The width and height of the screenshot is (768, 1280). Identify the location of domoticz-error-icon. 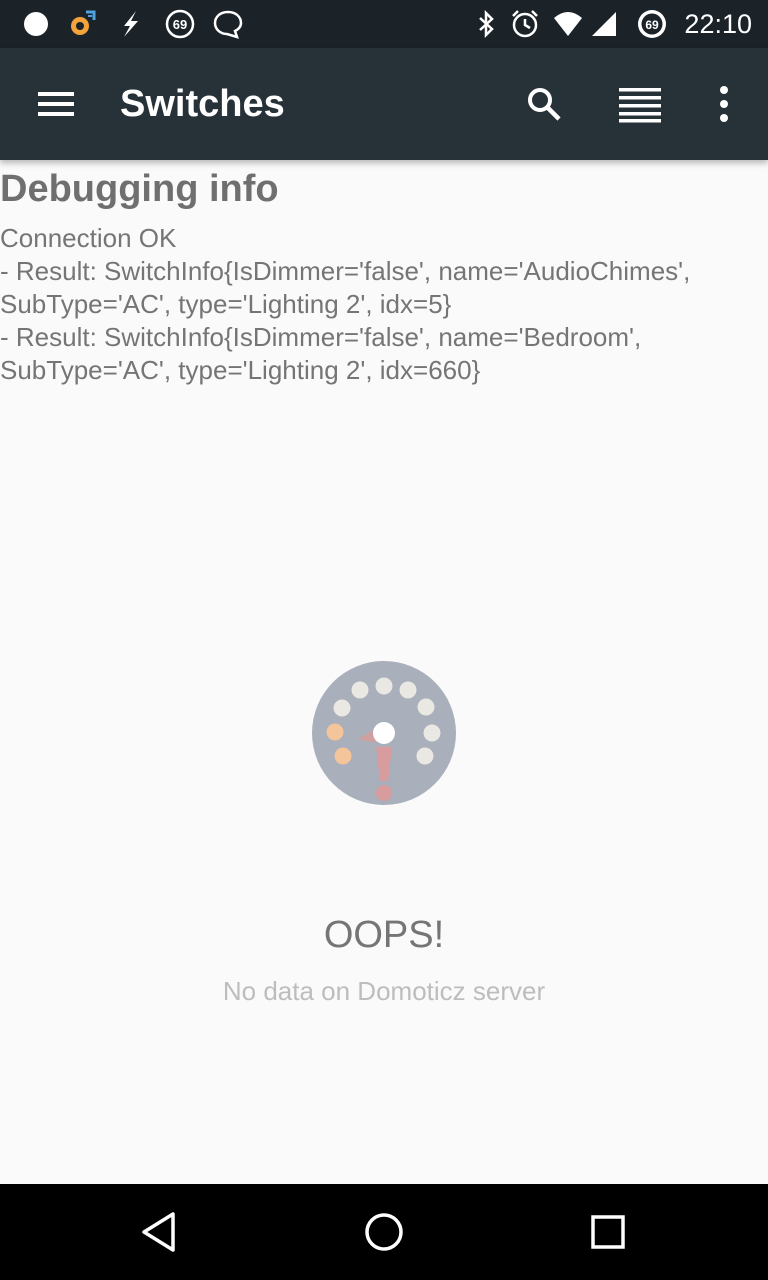
(384, 733).